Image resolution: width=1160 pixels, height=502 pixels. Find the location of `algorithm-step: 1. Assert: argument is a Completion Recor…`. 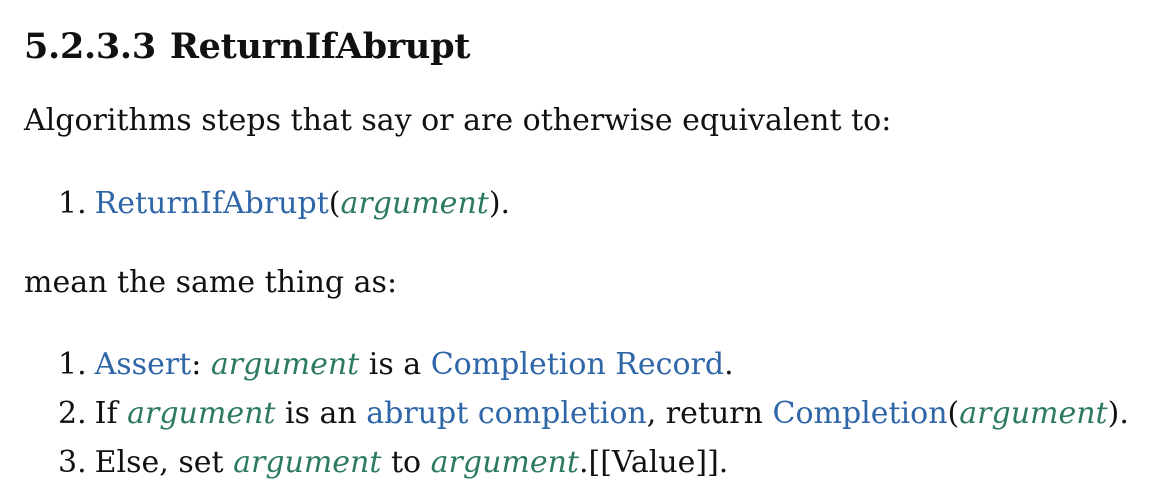

algorithm-step: 1. Assert: argument is a Completion Recor… is located at coordinates (593, 364).